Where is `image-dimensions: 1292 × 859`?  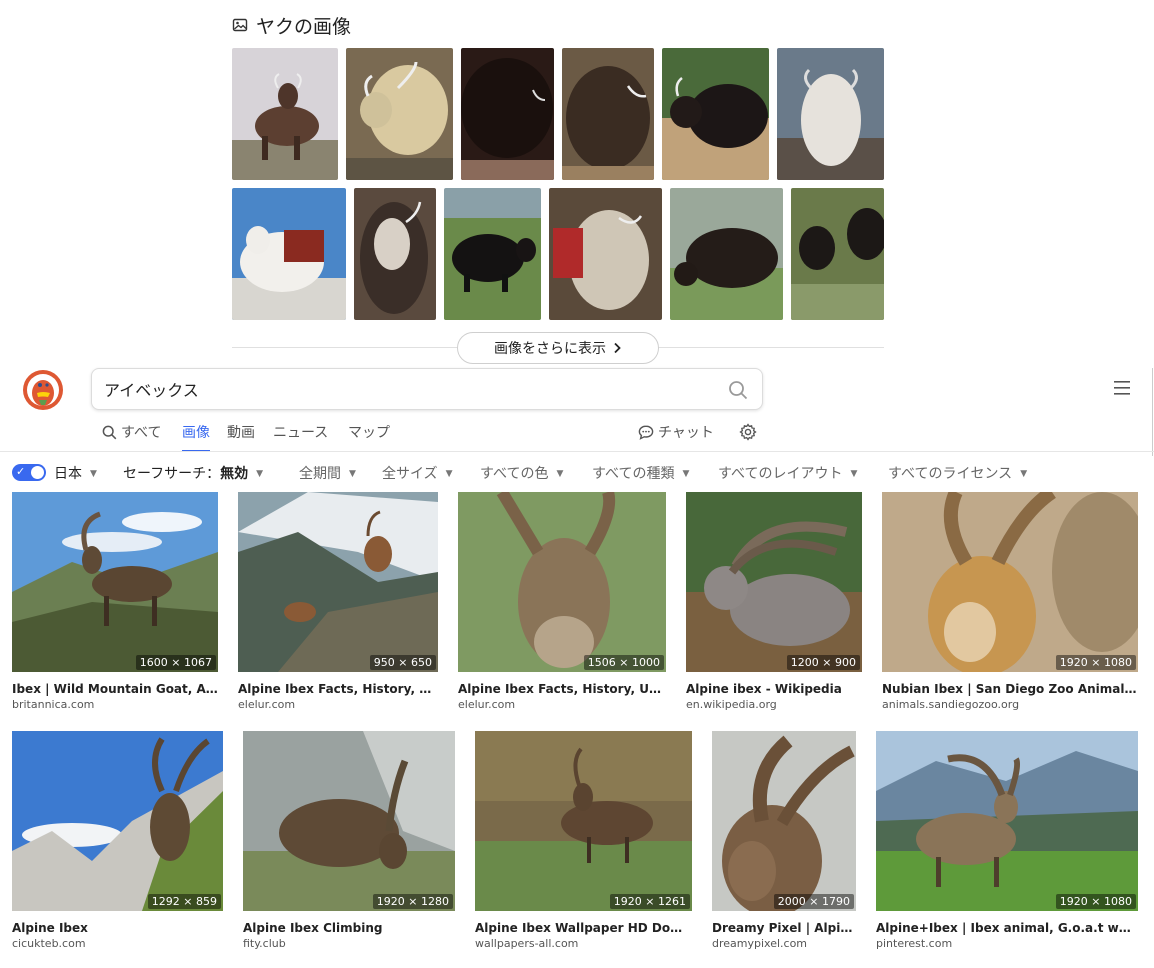 image-dimensions: 1292 × 859 is located at coordinates (184, 901).